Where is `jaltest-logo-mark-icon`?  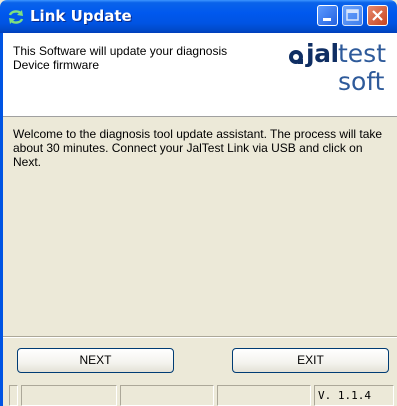 jaltest-logo-mark-icon is located at coordinates (296, 57).